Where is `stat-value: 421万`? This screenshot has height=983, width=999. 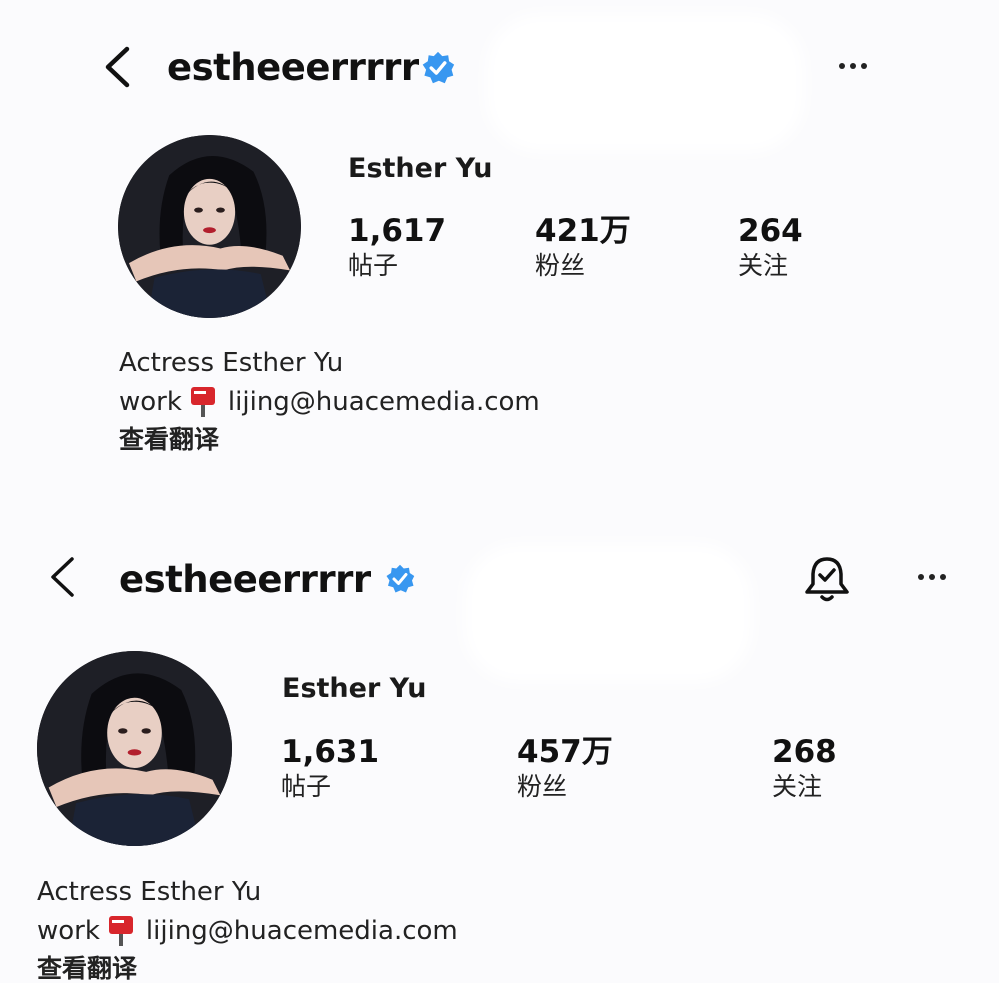
stat-value: 421万 is located at coordinates (583, 231).